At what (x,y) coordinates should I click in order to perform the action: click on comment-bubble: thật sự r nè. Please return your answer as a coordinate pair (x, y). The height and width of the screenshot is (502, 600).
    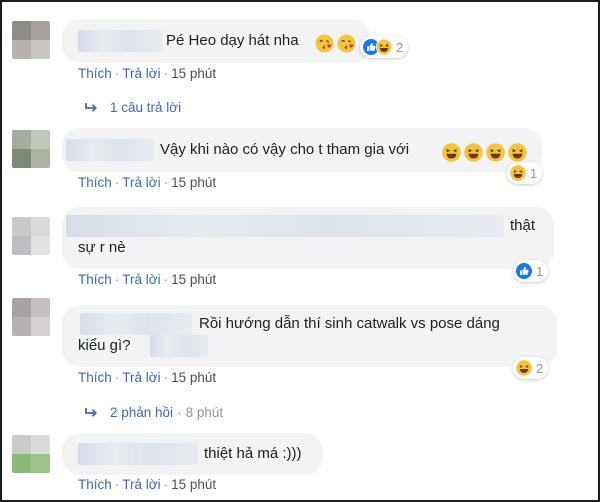
    Looking at the image, I should click on (308, 238).